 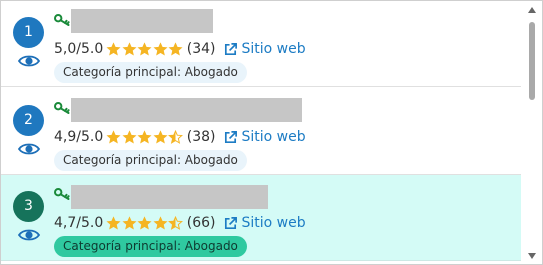 I want to click on rating-row: 4,9/5.0 (38) Sitio web, so click(x=180, y=137).